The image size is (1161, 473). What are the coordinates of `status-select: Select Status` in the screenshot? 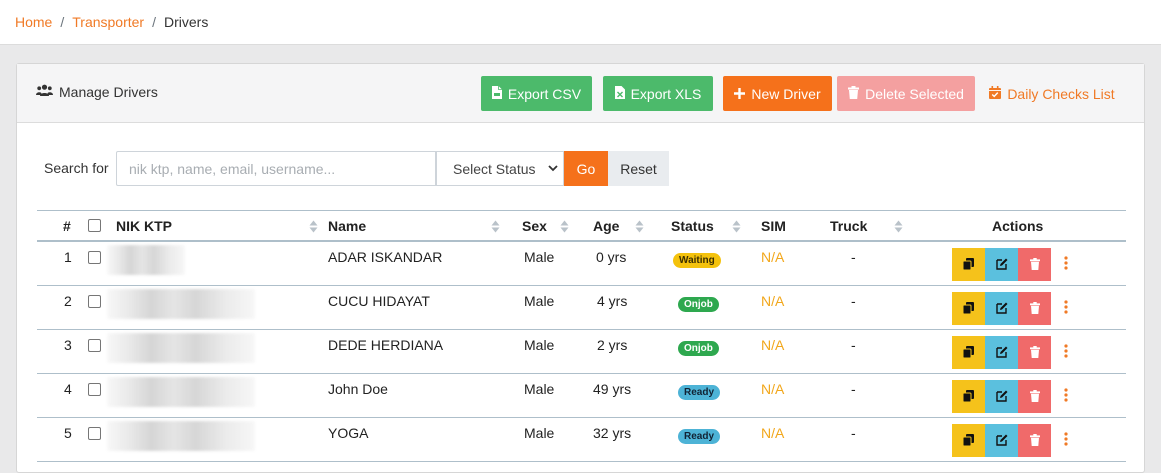 It's located at (500, 168).